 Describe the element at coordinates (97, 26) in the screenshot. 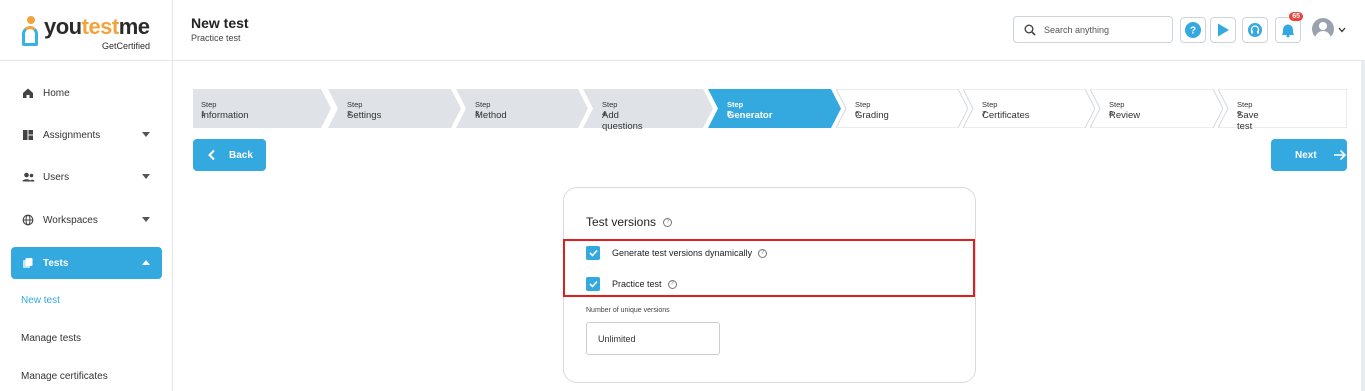

I see `brand-name: youtestme` at that location.